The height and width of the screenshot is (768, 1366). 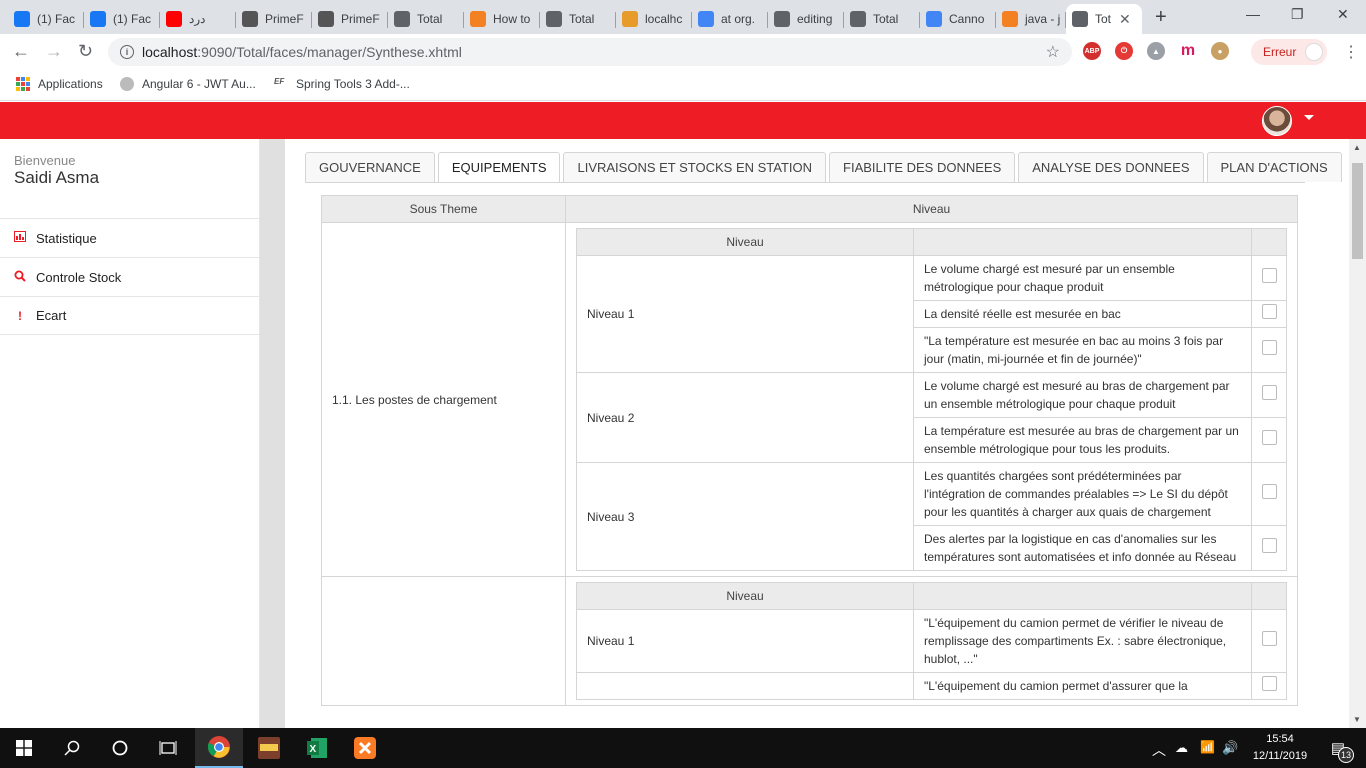 What do you see at coordinates (1053, 52) in the screenshot?
I see `bookmark-star-icon: ☆` at bounding box center [1053, 52].